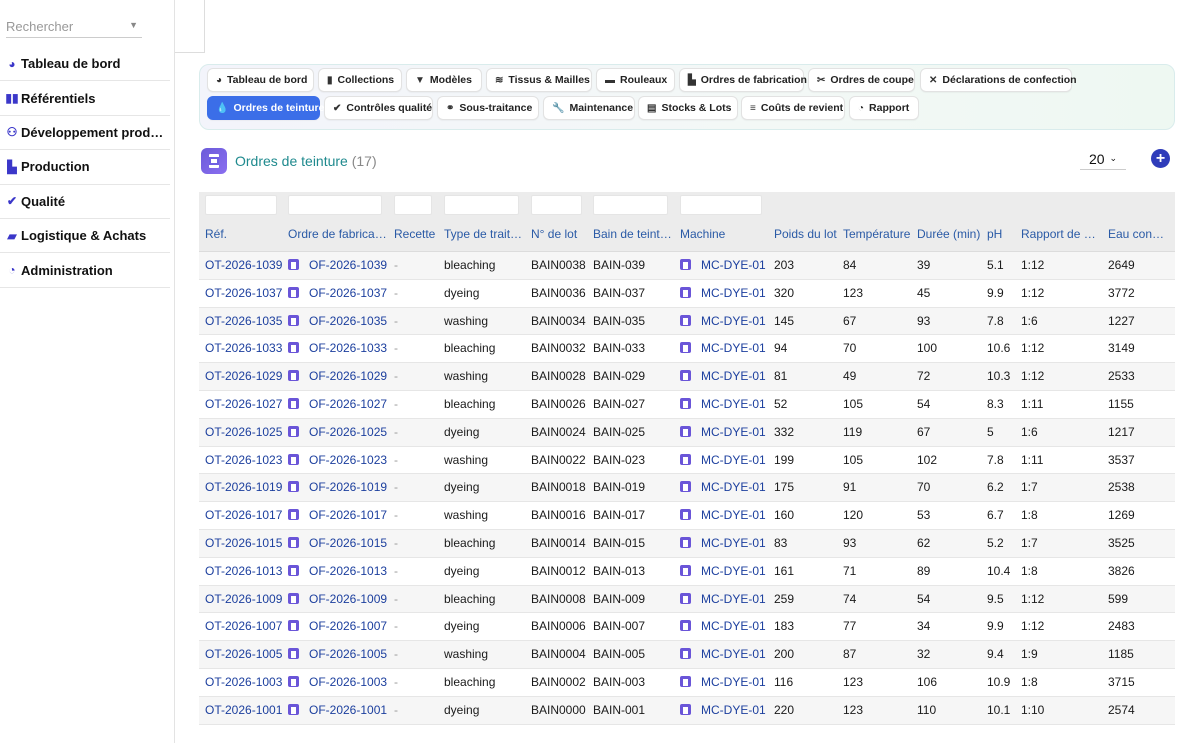  I want to click on sidebar-item-logistique-achats: ▰ Logistique & Achats, so click(85, 236).